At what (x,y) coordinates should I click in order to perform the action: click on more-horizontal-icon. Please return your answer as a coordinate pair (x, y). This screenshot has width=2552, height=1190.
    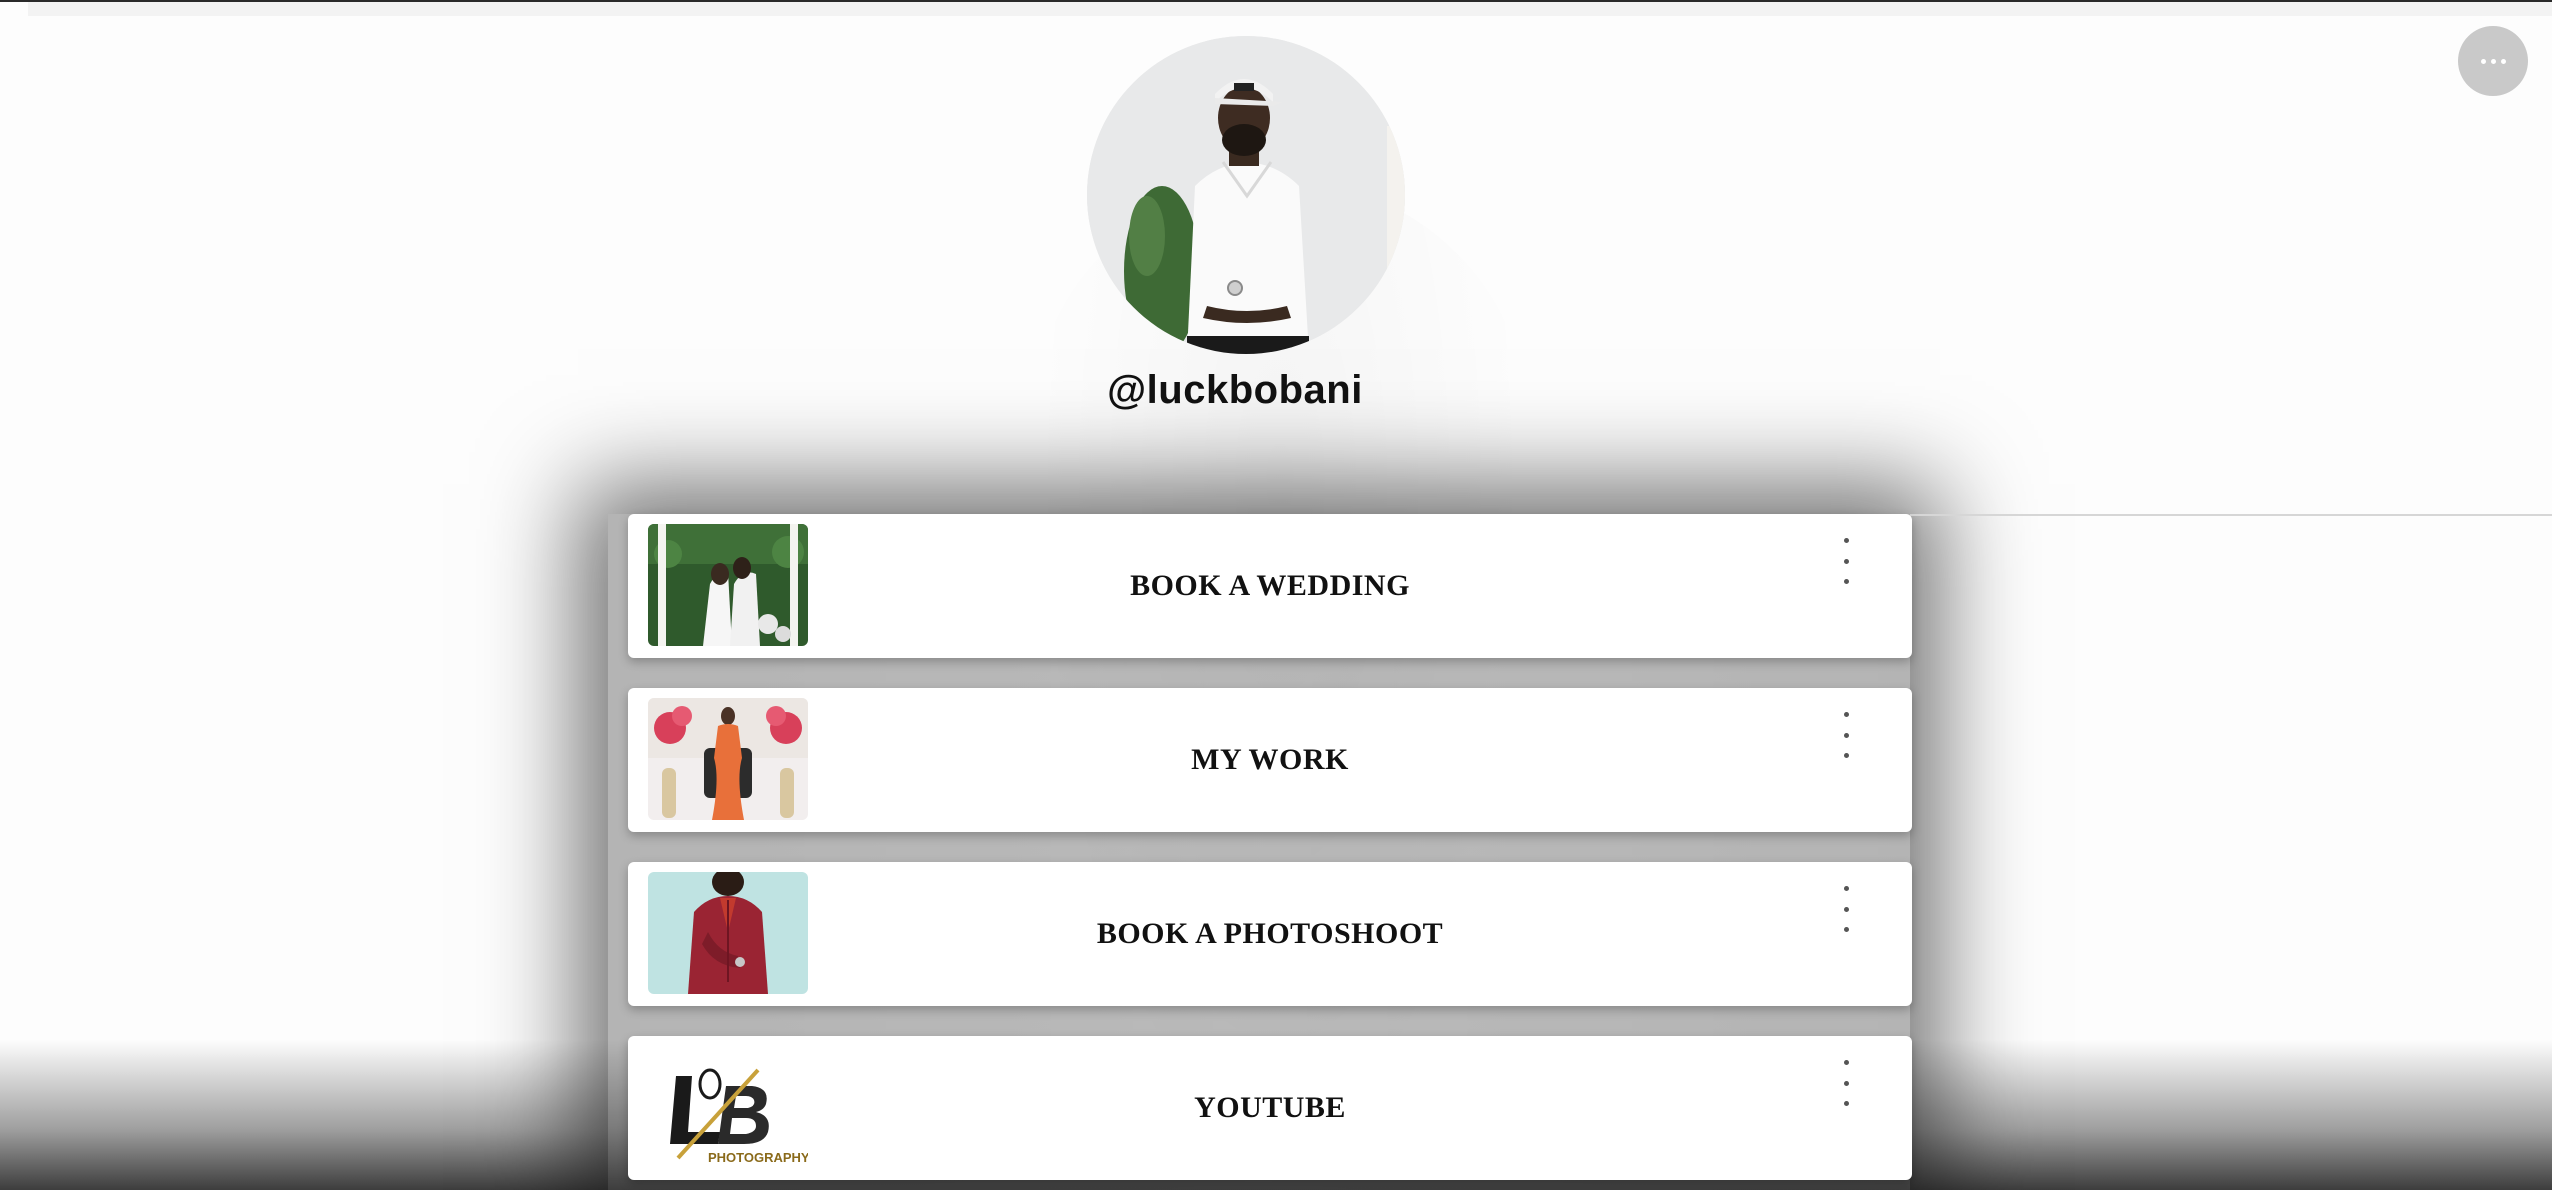
    Looking at the image, I should click on (2493, 61).